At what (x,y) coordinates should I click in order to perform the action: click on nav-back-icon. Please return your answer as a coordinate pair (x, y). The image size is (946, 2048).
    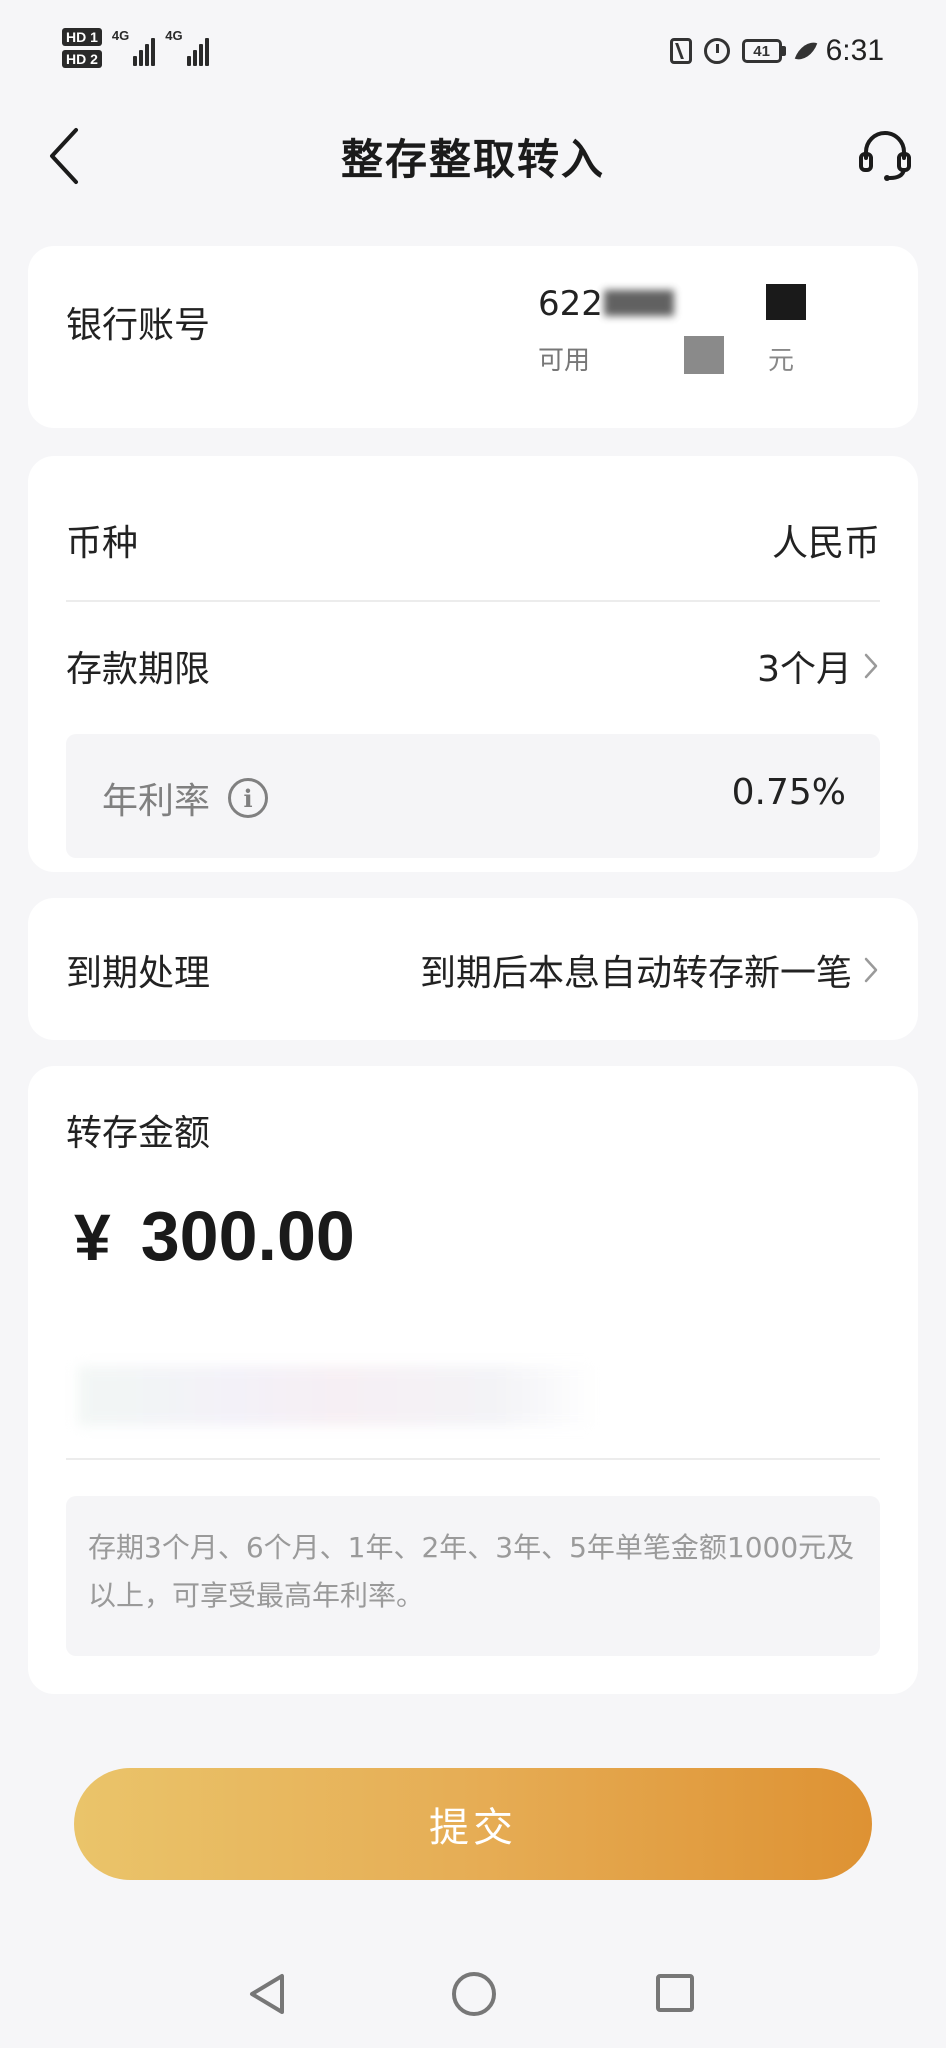
    Looking at the image, I should click on (268, 1994).